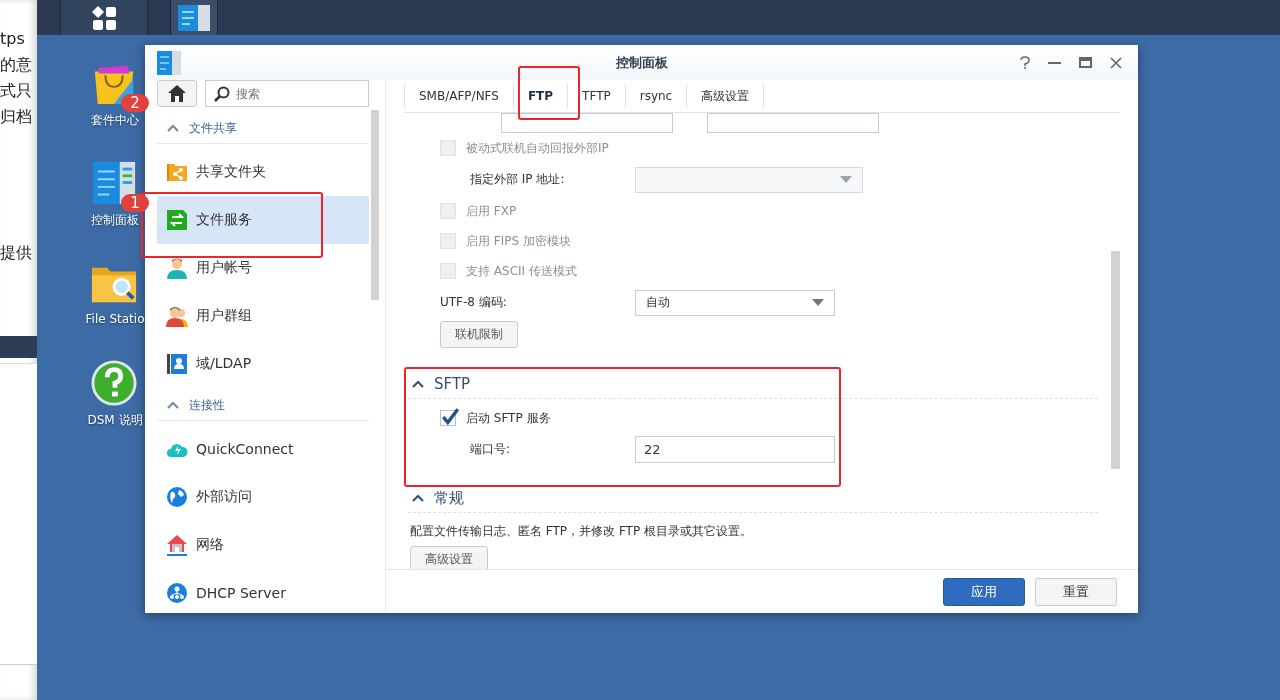 The height and width of the screenshot is (700, 1280). I want to click on close-icon, so click(1116, 62).